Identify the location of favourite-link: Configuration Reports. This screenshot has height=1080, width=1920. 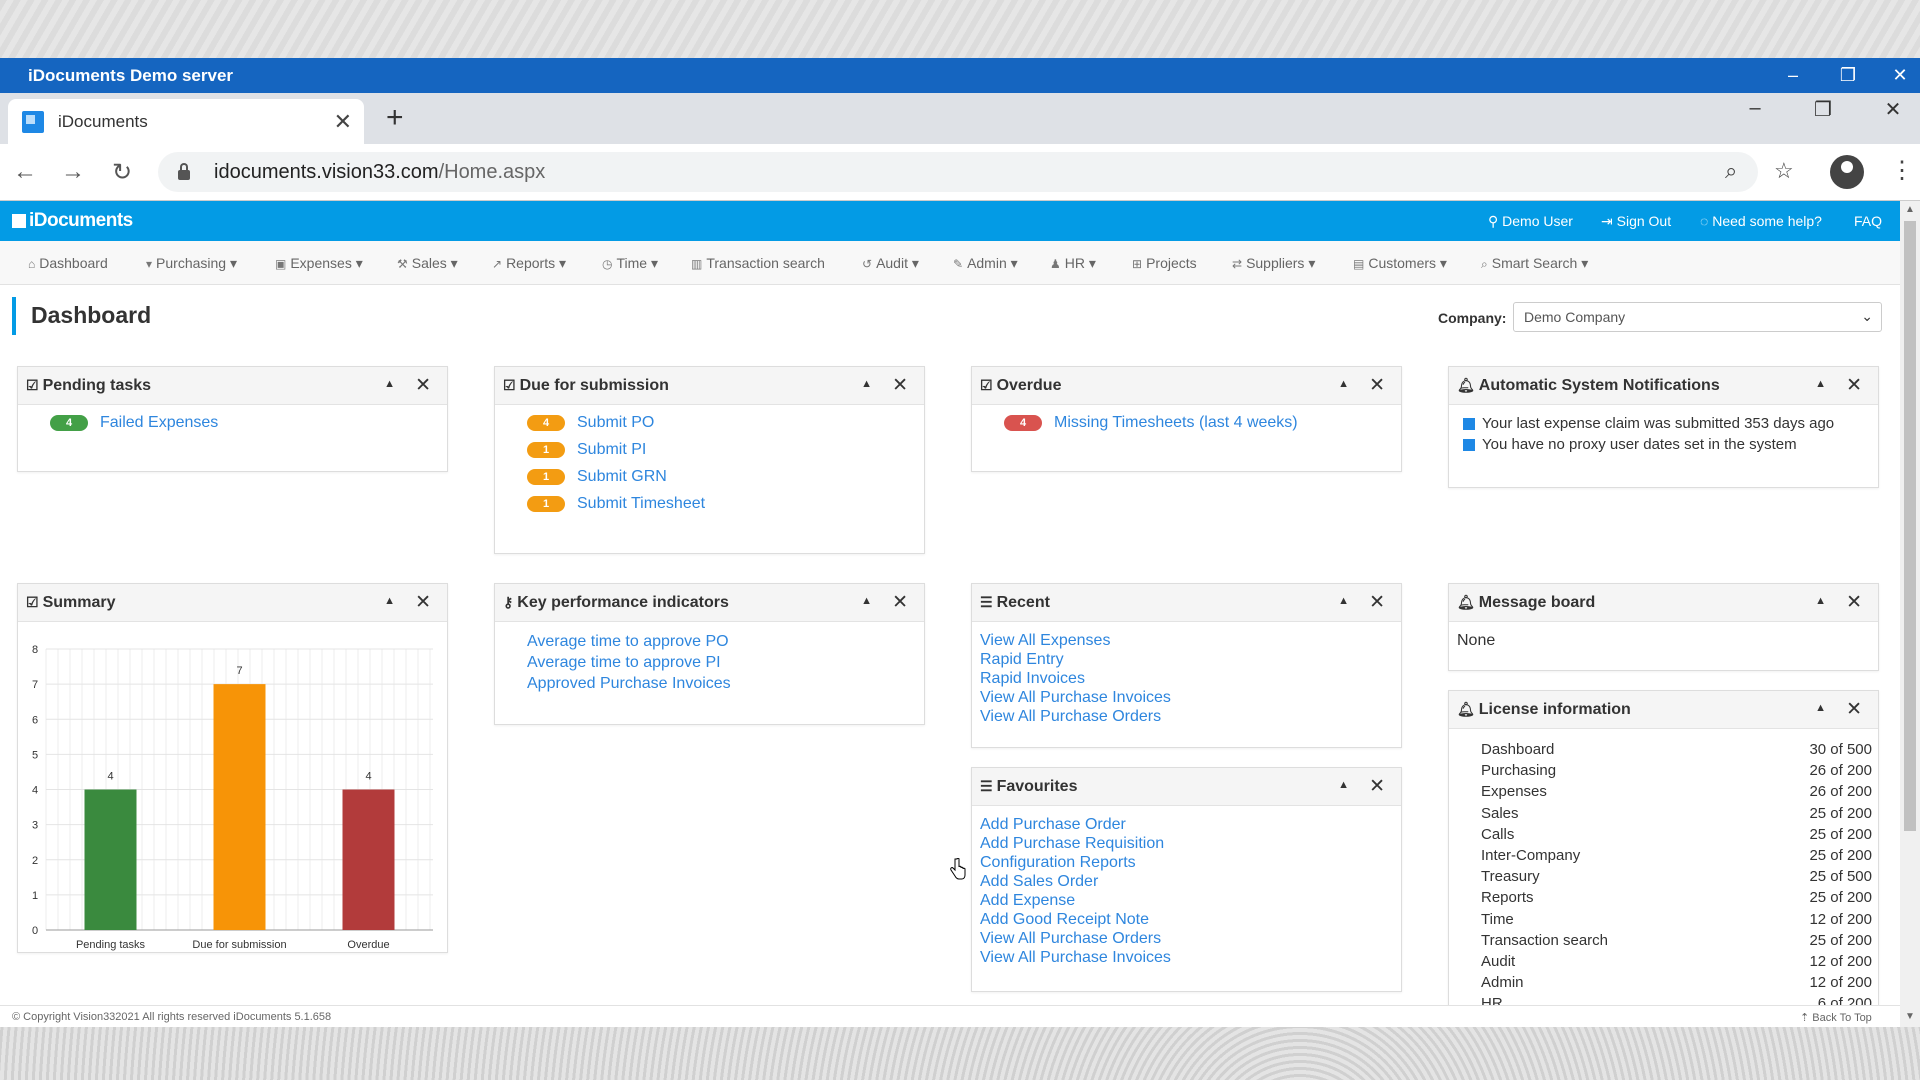
(1075, 862).